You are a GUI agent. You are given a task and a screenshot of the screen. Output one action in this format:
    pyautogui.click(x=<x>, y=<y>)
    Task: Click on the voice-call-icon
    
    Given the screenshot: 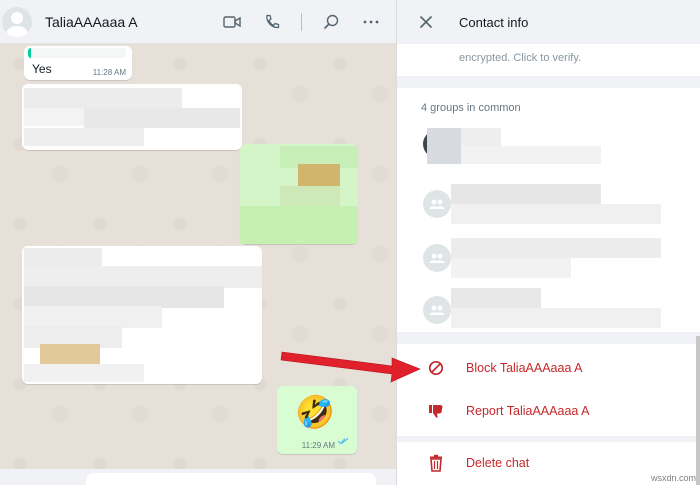 What is the action you would take?
    pyautogui.click(x=272, y=22)
    